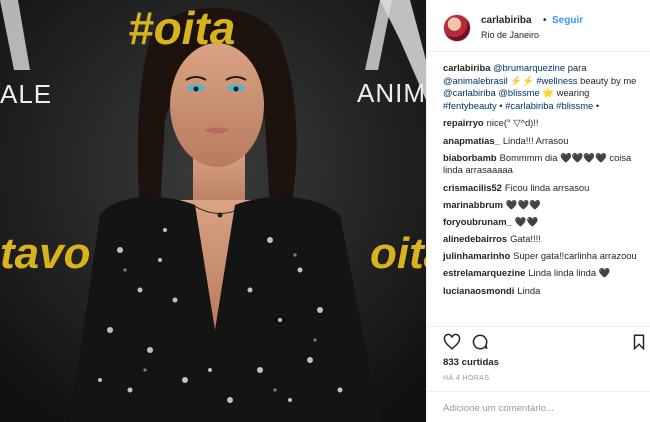  I want to click on caption-text: 🌟 wearing, so click(564, 93).